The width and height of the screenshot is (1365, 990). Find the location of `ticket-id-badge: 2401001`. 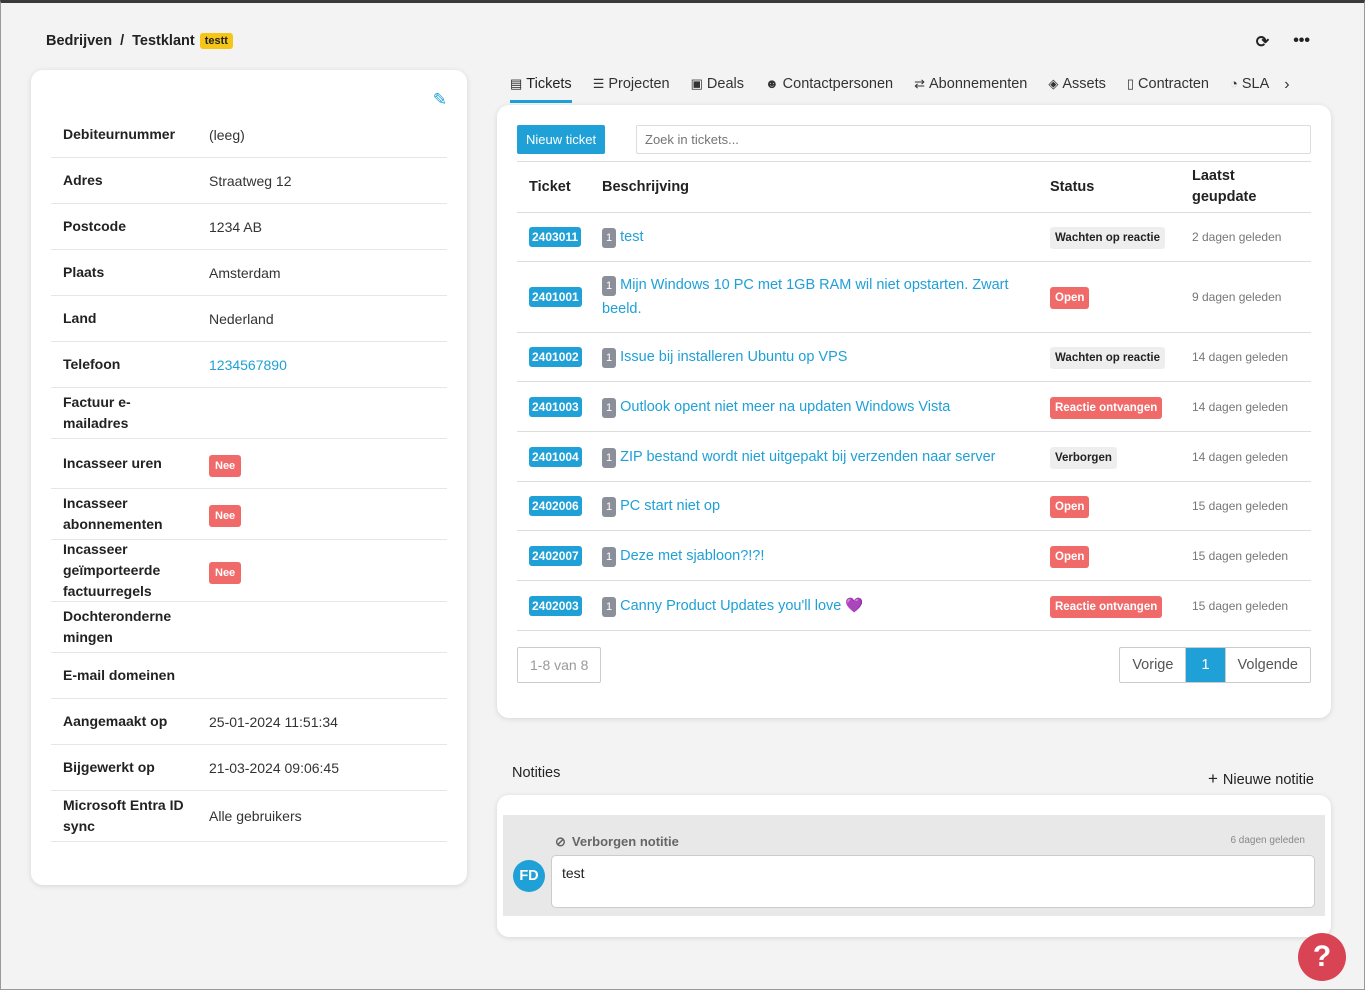

ticket-id-badge: 2401001 is located at coordinates (555, 297).